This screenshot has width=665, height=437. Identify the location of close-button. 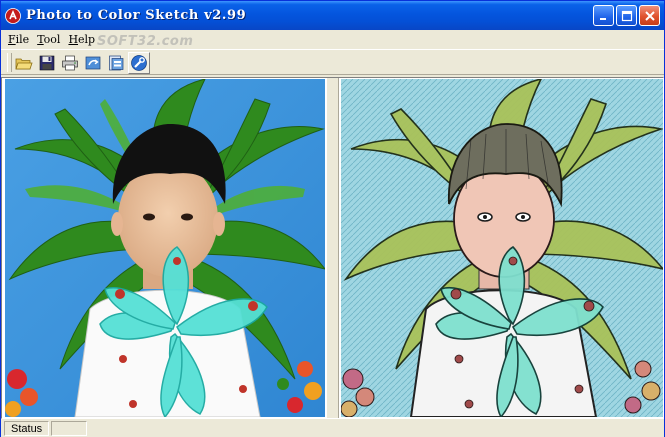
(649, 15).